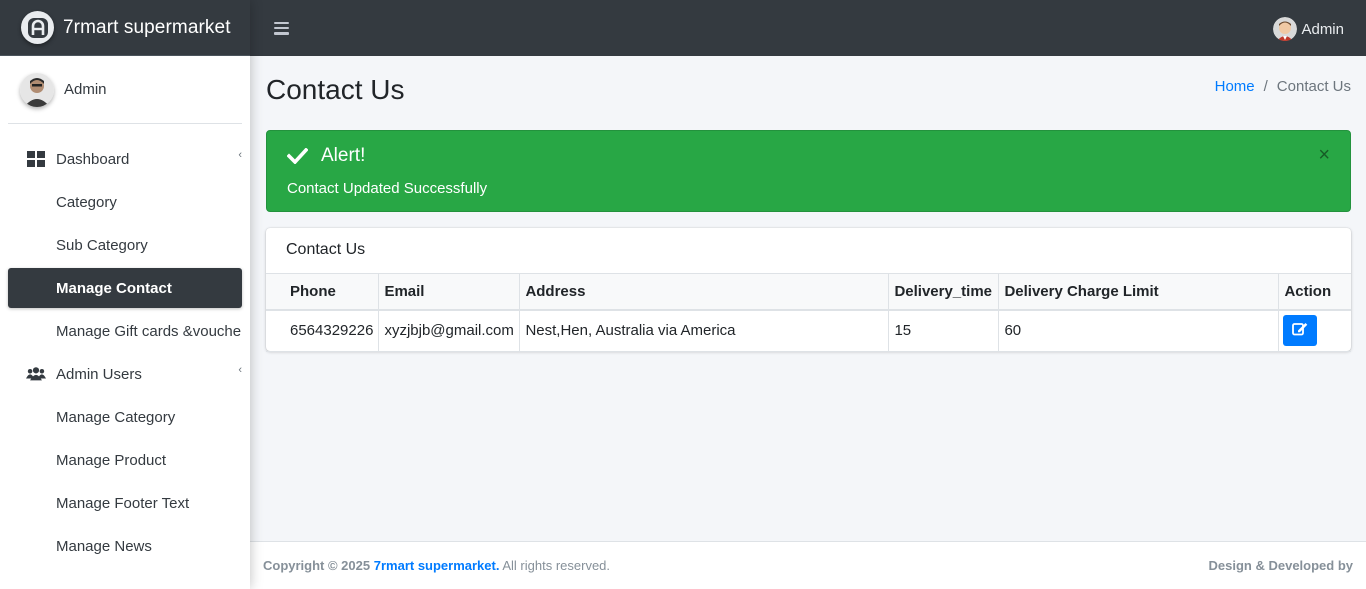  What do you see at coordinates (36, 374) in the screenshot?
I see `users-icon` at bounding box center [36, 374].